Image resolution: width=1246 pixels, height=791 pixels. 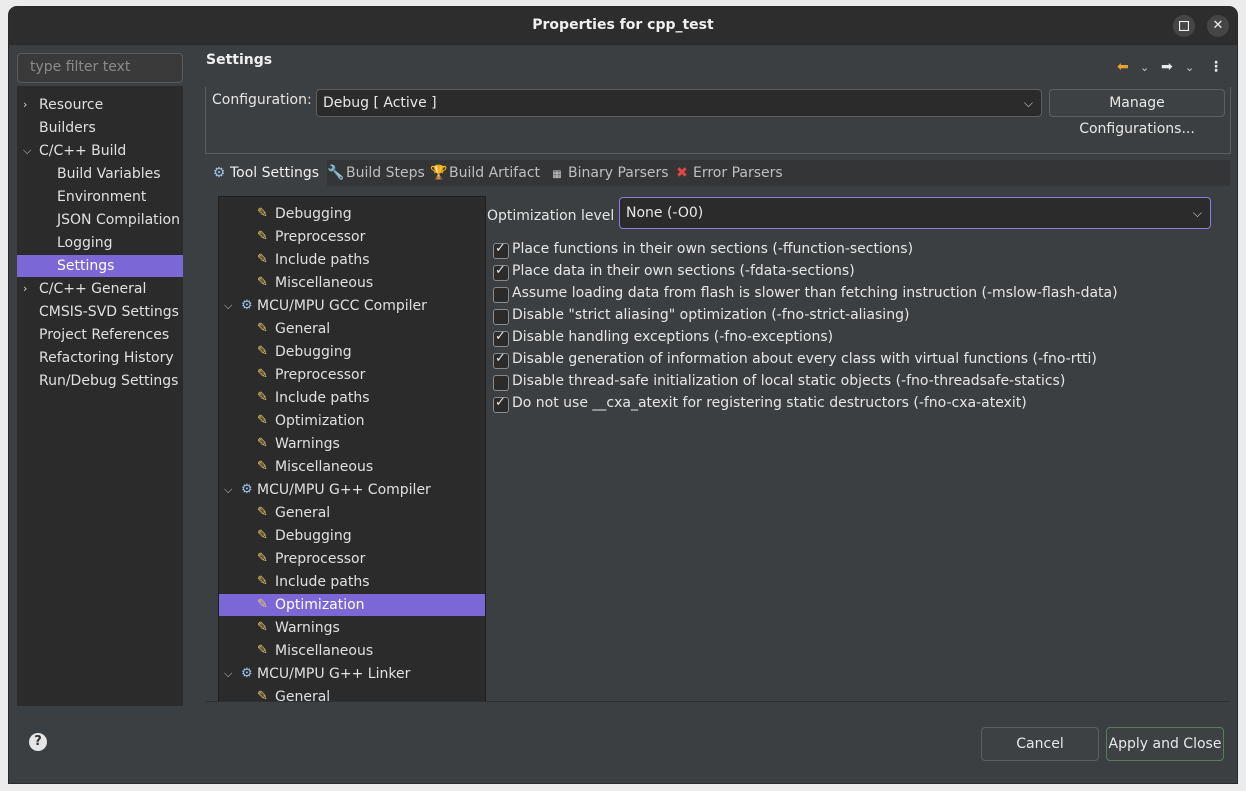 I want to click on window-title: Properties for cpp_test, so click(x=623, y=25).